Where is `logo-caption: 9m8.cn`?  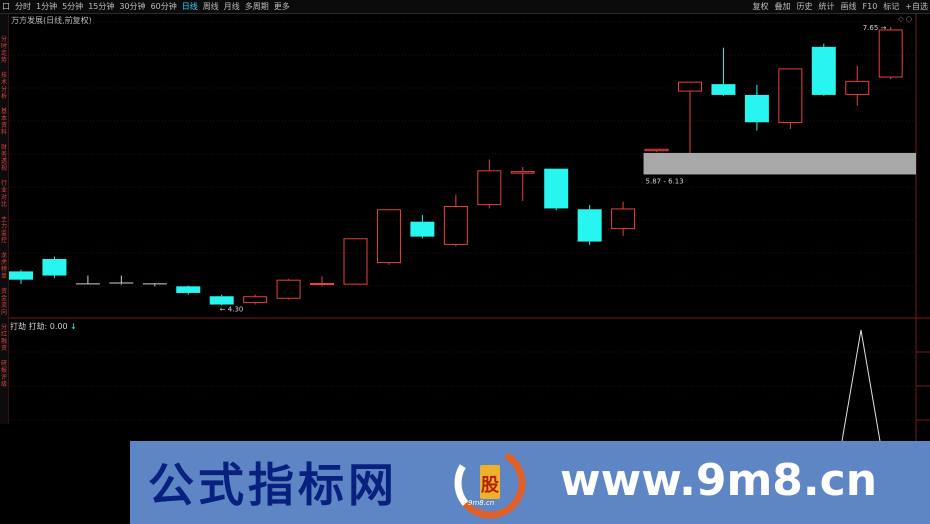
logo-caption: 9m8.cn is located at coordinates (481, 503).